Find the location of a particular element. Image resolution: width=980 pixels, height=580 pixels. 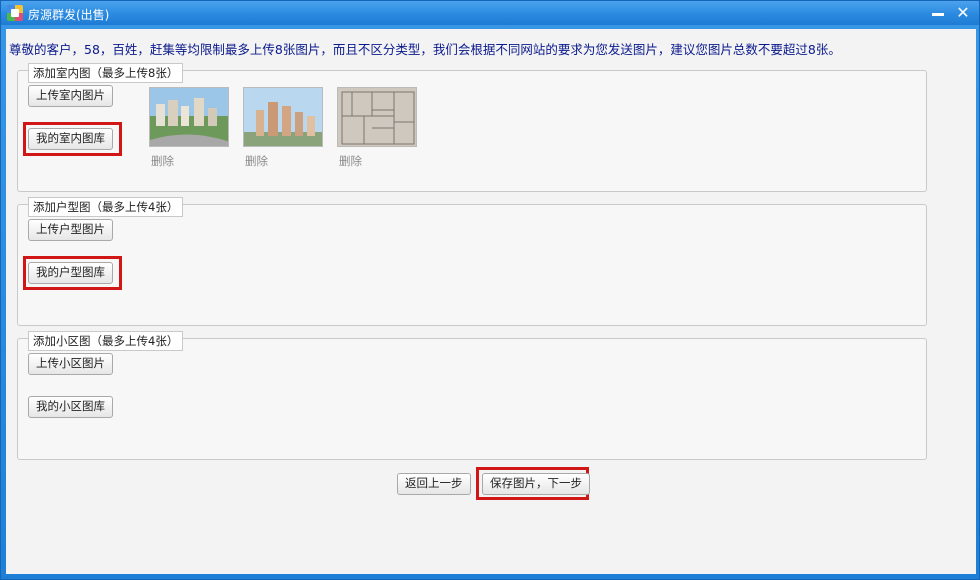

close-icon: ✕ is located at coordinates (963, 13).